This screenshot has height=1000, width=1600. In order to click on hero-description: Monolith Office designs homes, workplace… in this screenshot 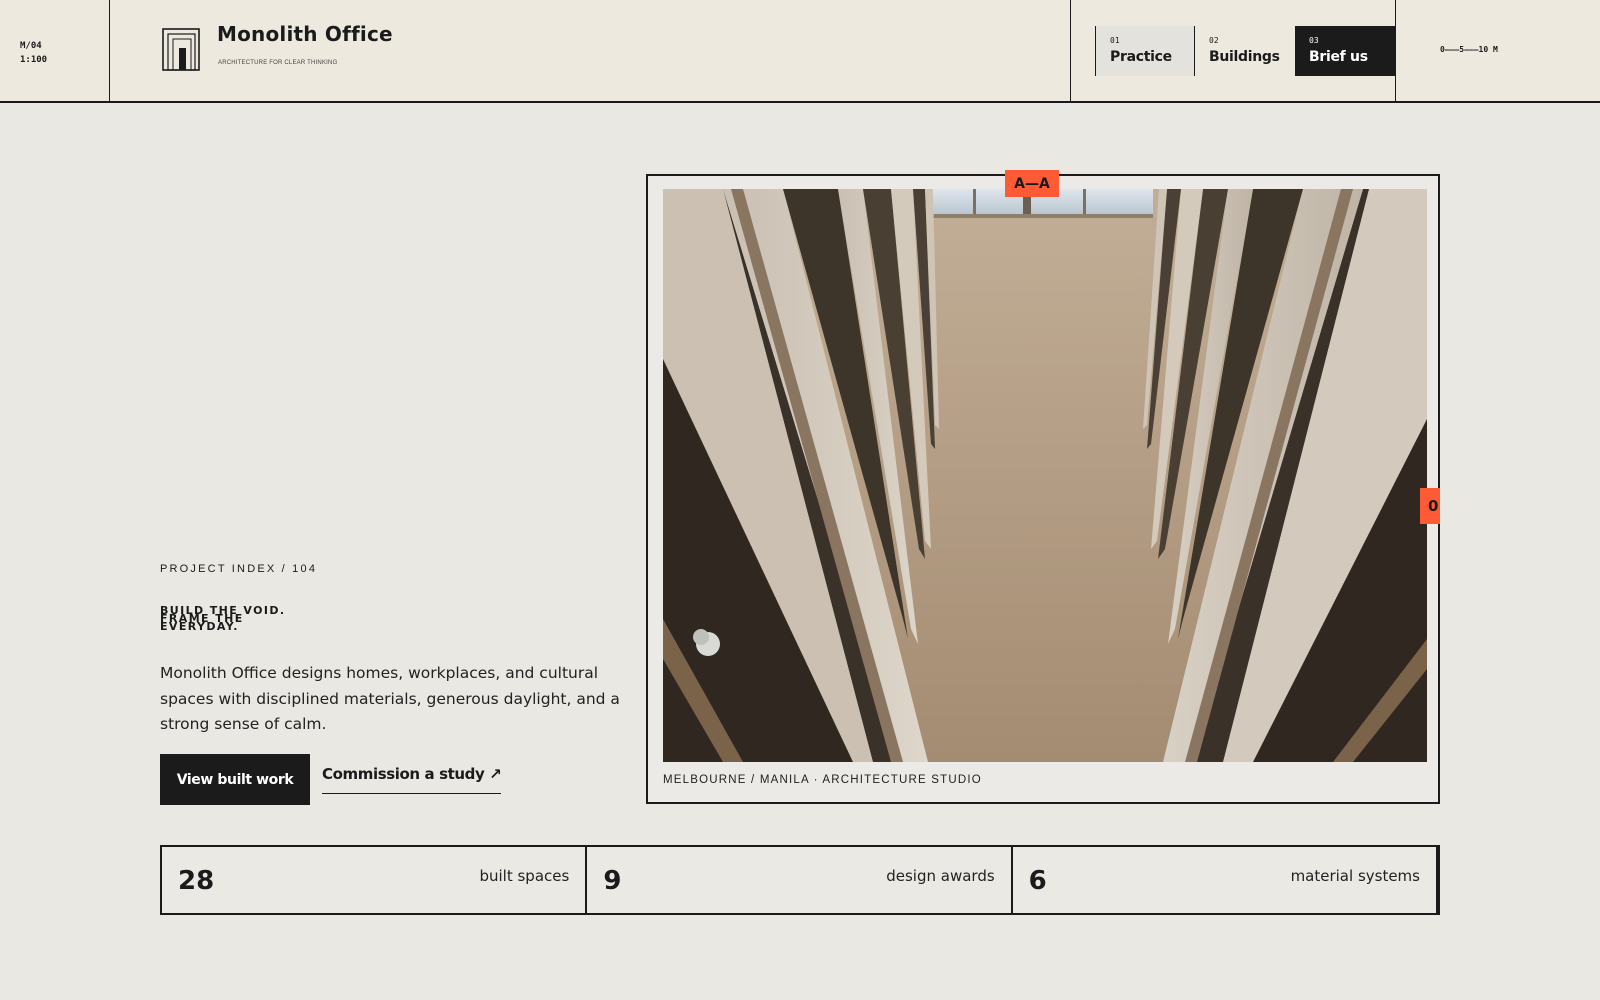, I will do `click(390, 698)`.